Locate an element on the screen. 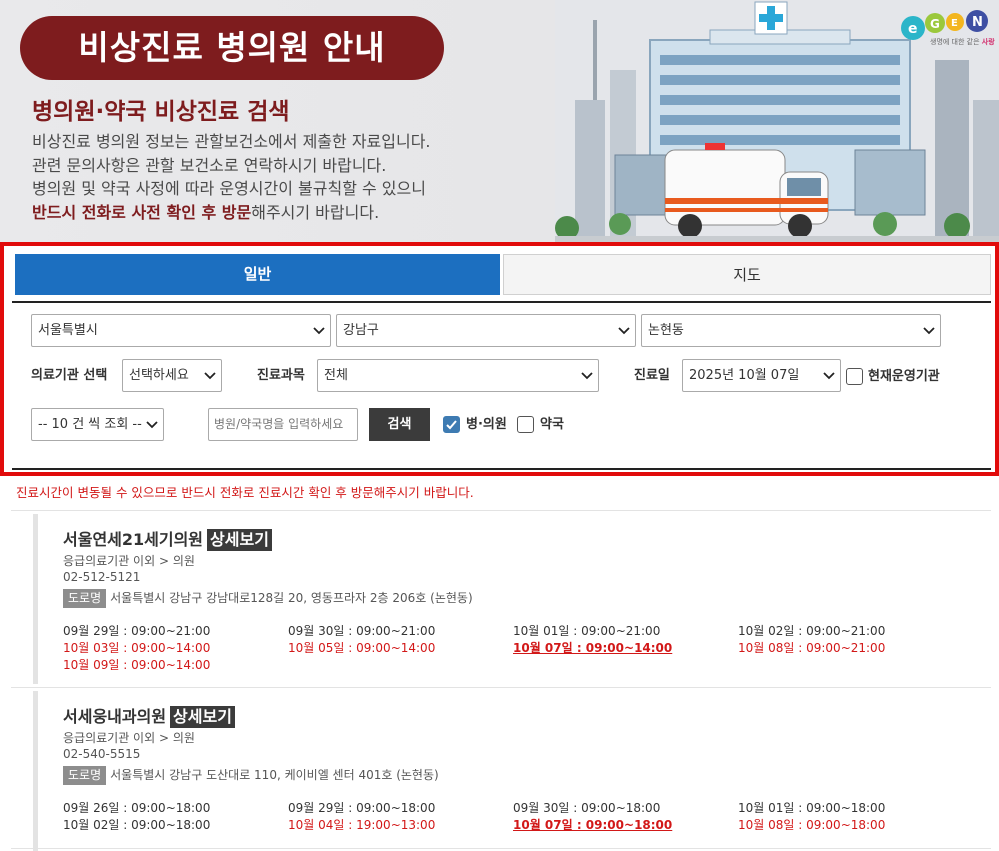  schedule-entry: 10월 08일 : 09:00~21:00 is located at coordinates (812, 648).